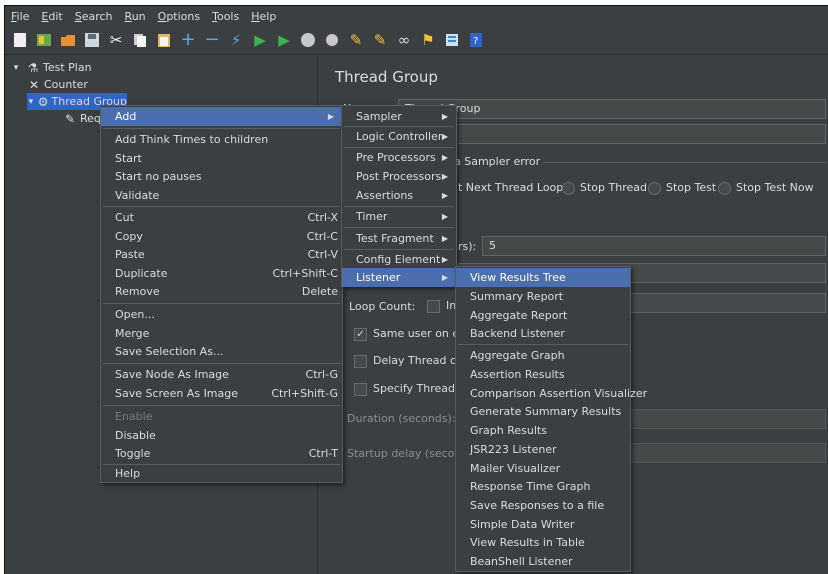  Describe the element at coordinates (399, 238) in the screenshot. I see `submenu-item-test-fragment: Test Fragment ▶` at that location.